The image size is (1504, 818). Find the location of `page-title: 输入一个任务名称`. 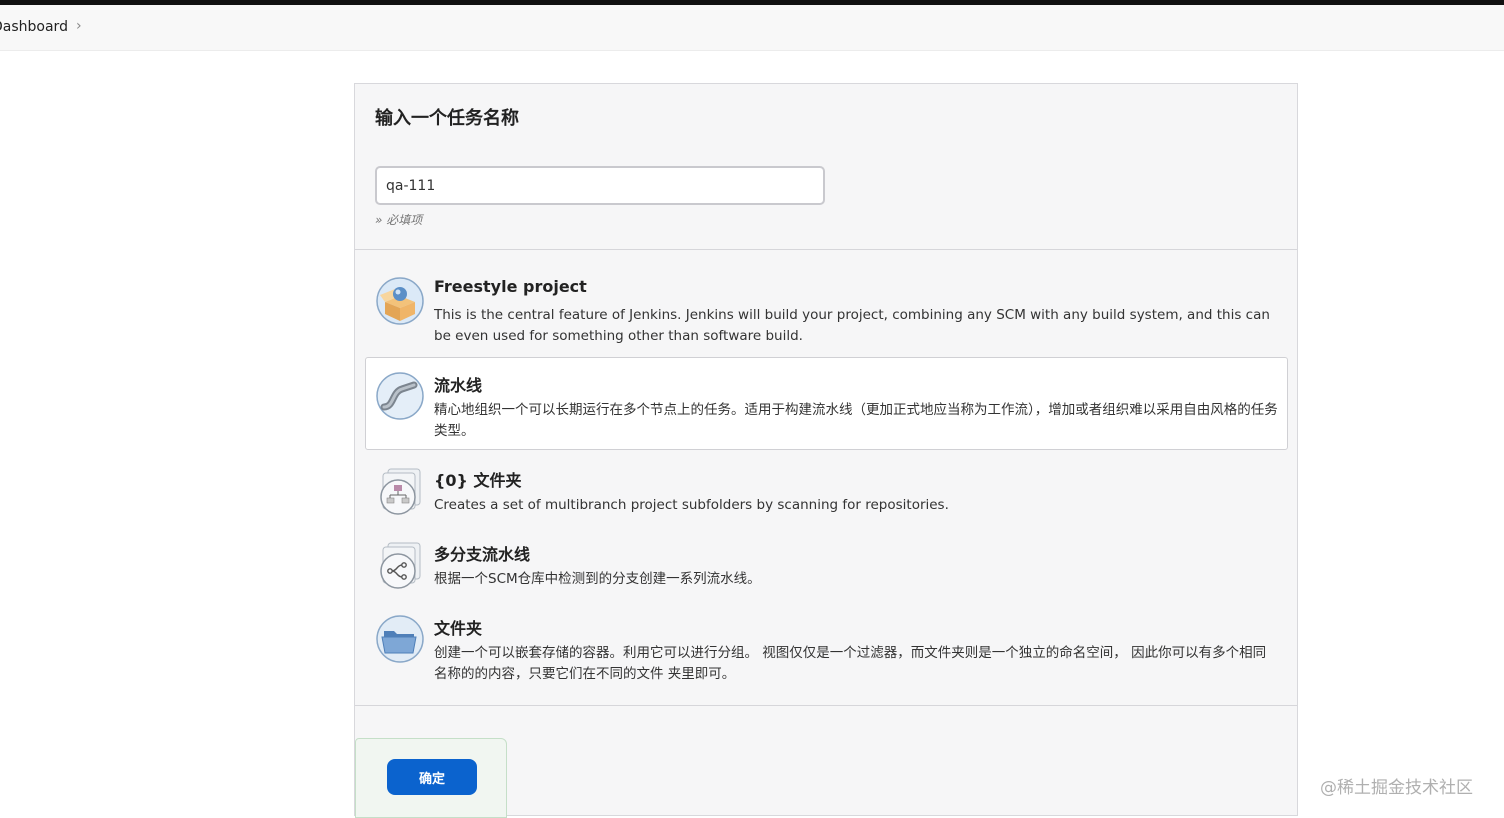

page-title: 输入一个任务名称 is located at coordinates (447, 118).